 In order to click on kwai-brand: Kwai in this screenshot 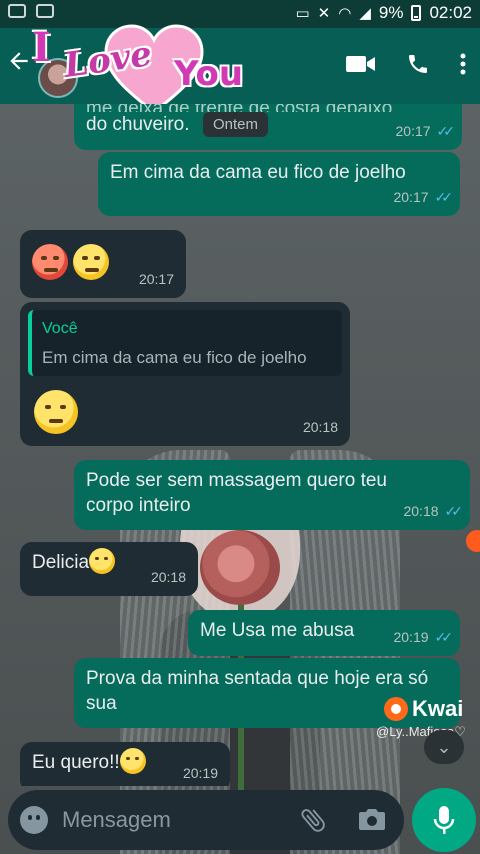, I will do `click(438, 708)`.